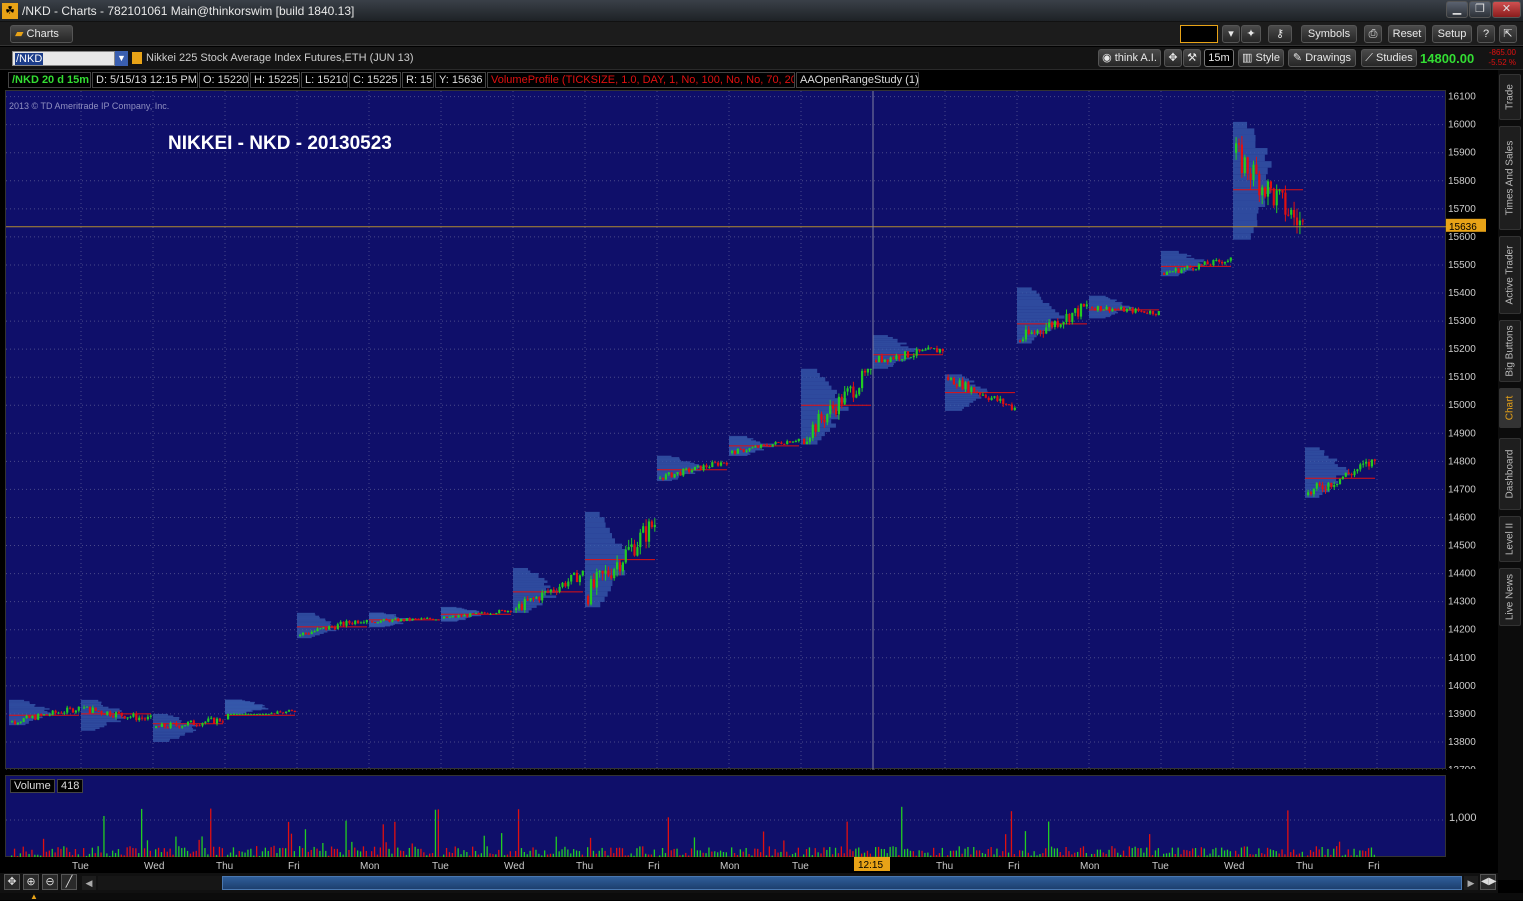 The image size is (1523, 901). I want to click on key-icon: ⚷, so click(1280, 34).